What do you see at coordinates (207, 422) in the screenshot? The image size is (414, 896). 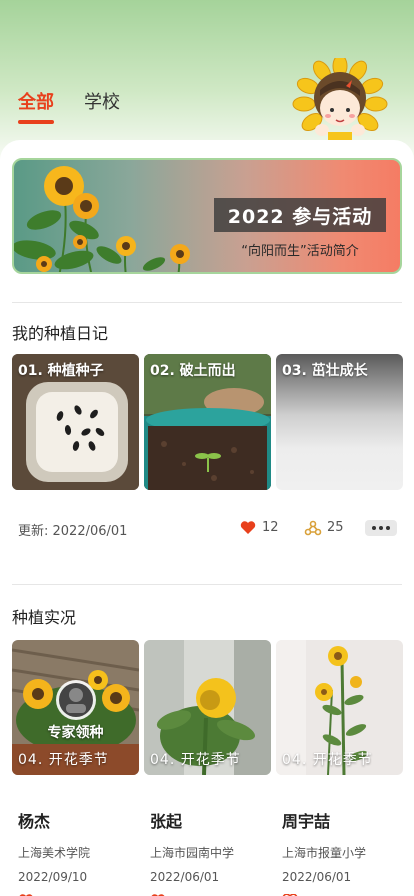 I see `diary-card-sprouting: 02. 破土而出` at bounding box center [207, 422].